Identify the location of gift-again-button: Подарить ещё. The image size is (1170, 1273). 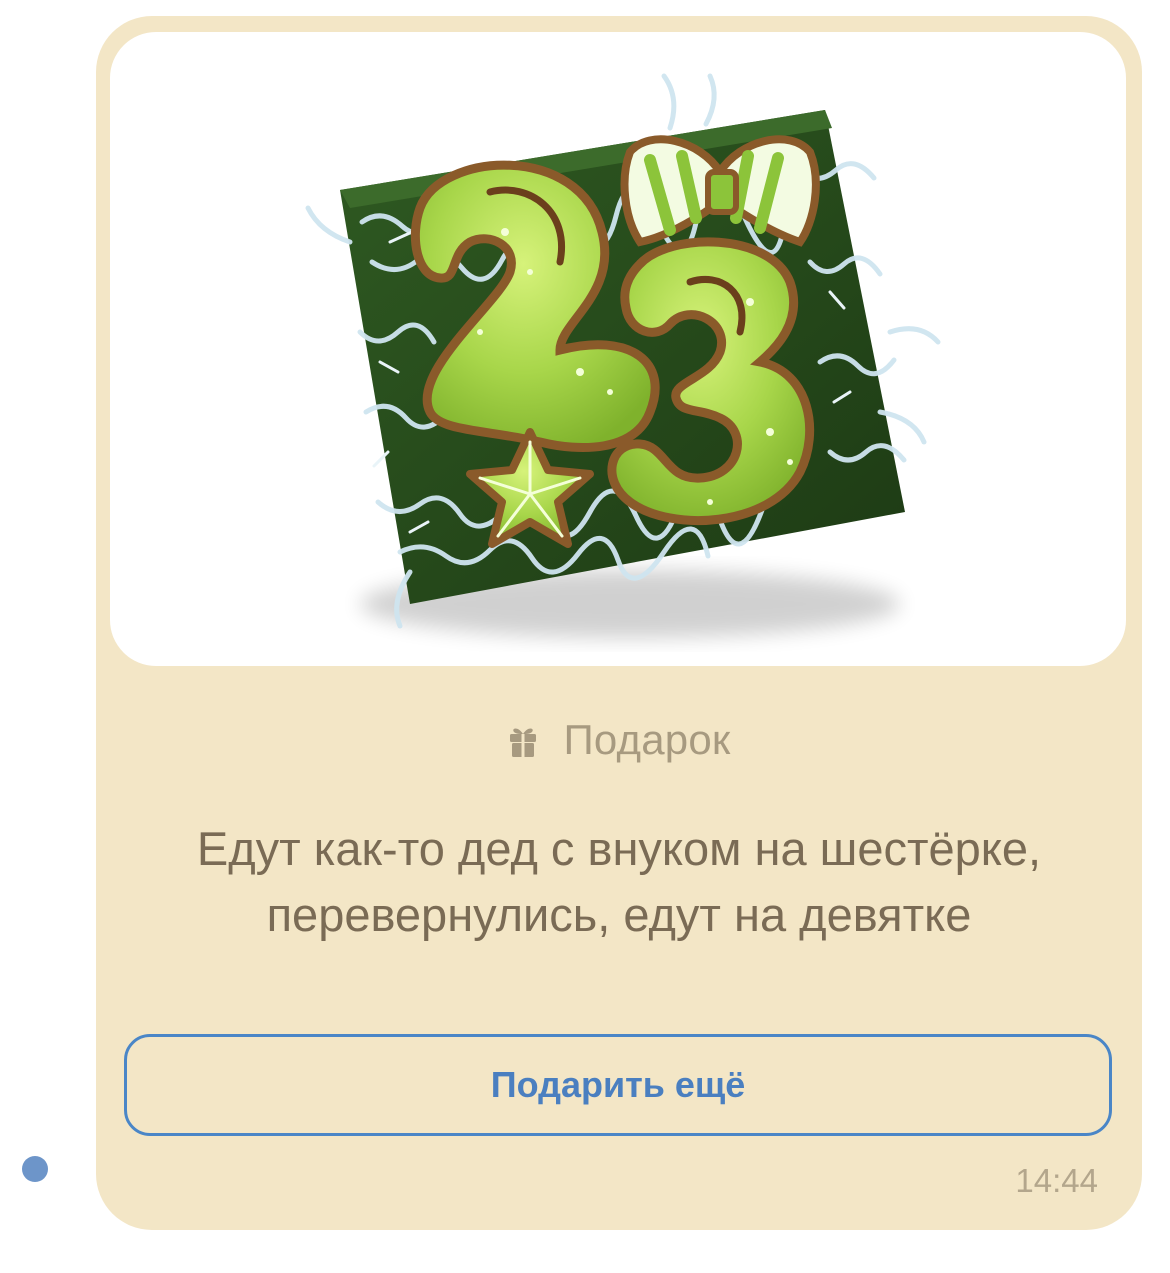
(618, 1085).